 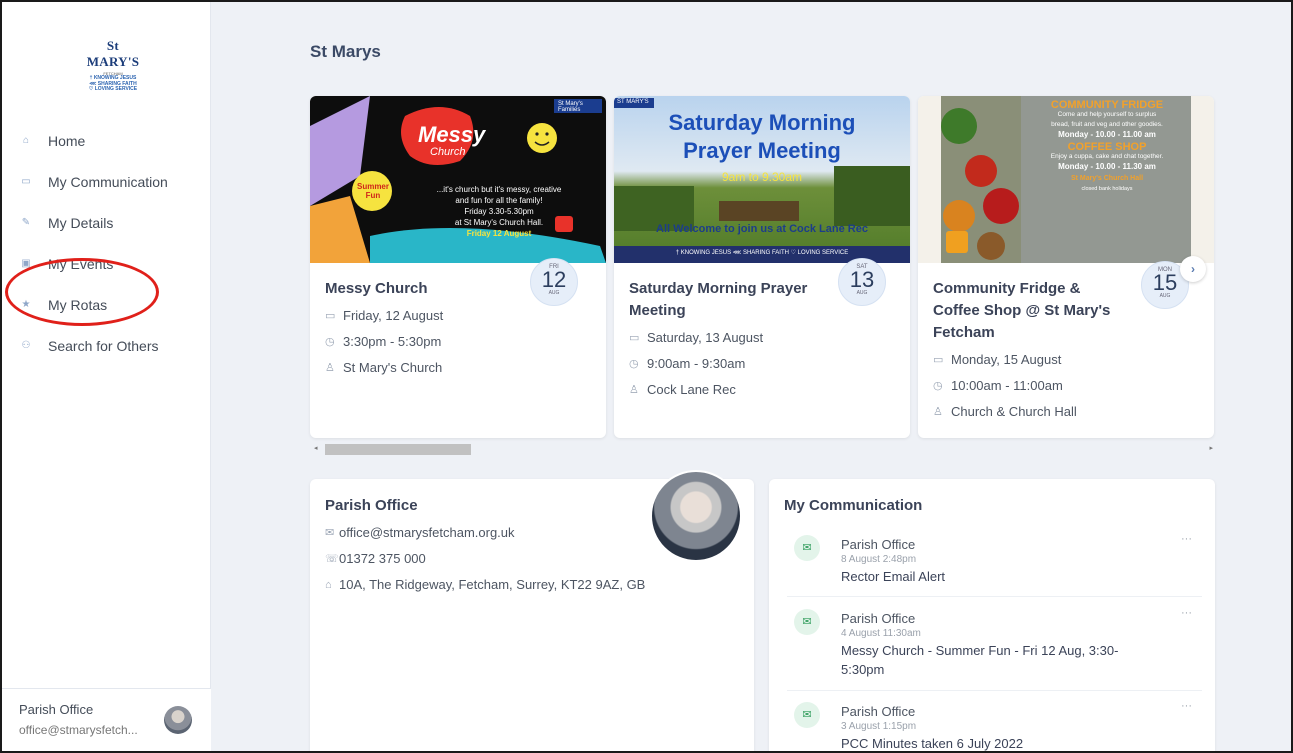 I want to click on event-time-text: 10:00am - 11:00am, so click(x=1007, y=385).